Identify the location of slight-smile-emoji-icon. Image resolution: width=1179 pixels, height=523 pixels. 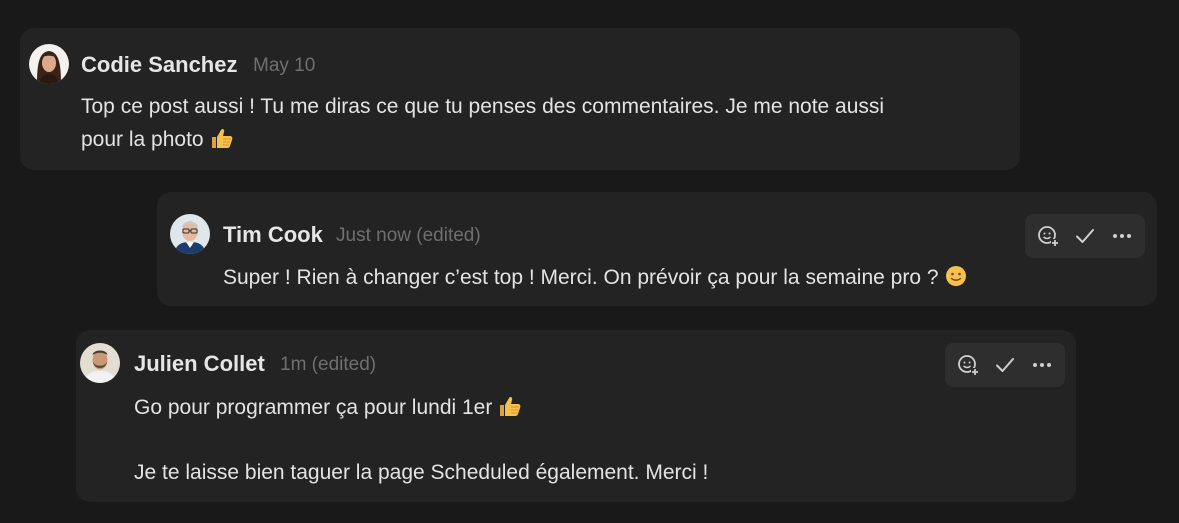
(956, 281).